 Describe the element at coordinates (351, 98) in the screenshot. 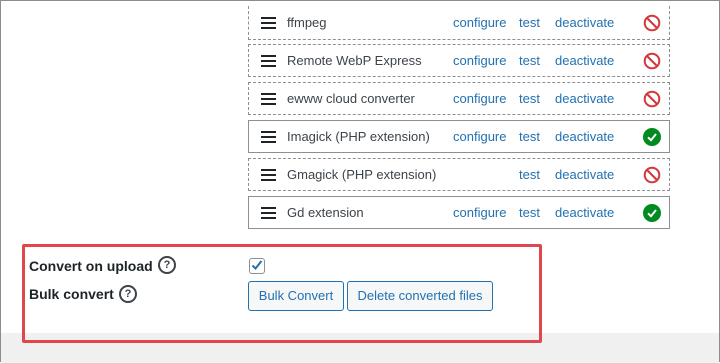

I see `converter-name: ewww cloud converter` at that location.